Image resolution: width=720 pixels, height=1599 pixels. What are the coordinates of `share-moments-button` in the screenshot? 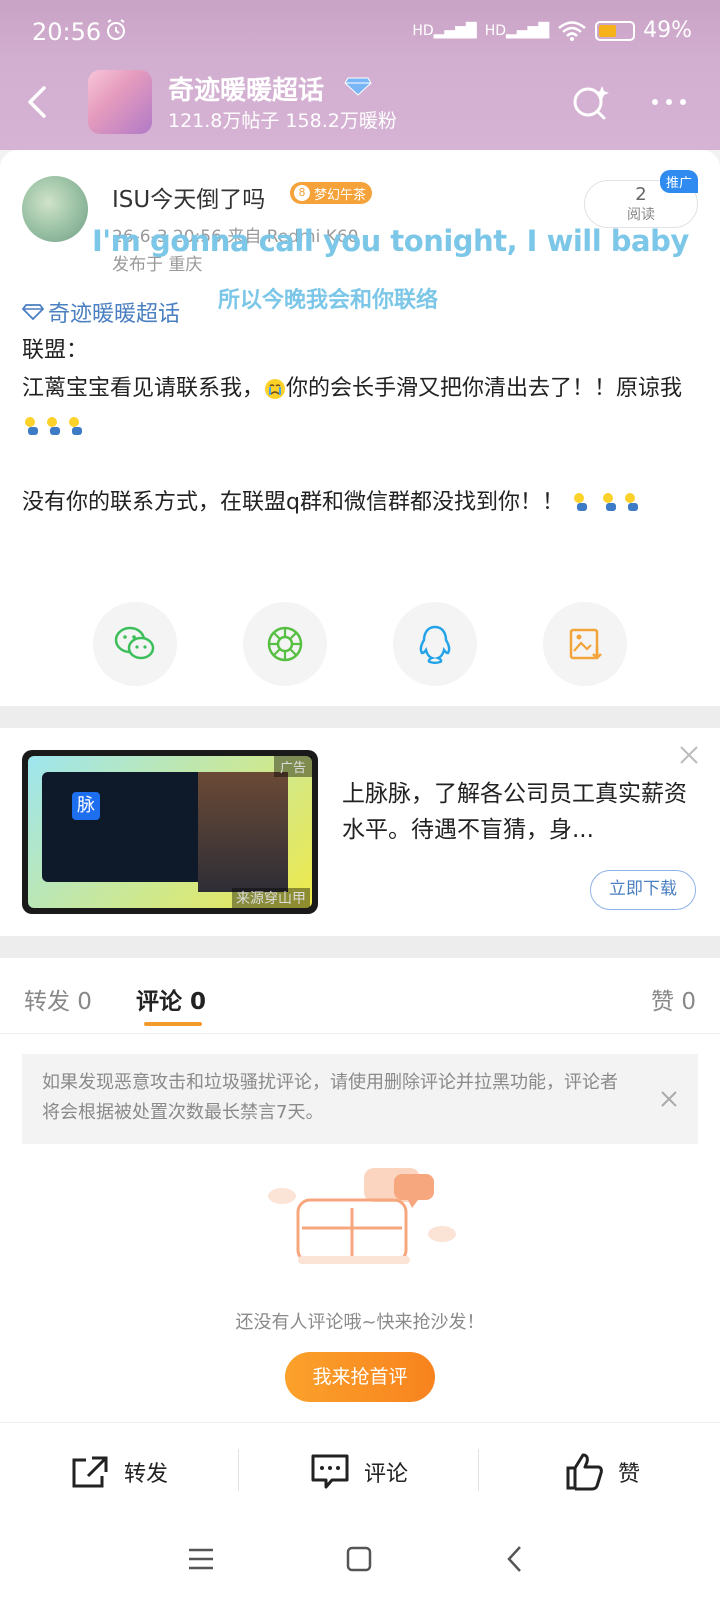 It's located at (285, 644).